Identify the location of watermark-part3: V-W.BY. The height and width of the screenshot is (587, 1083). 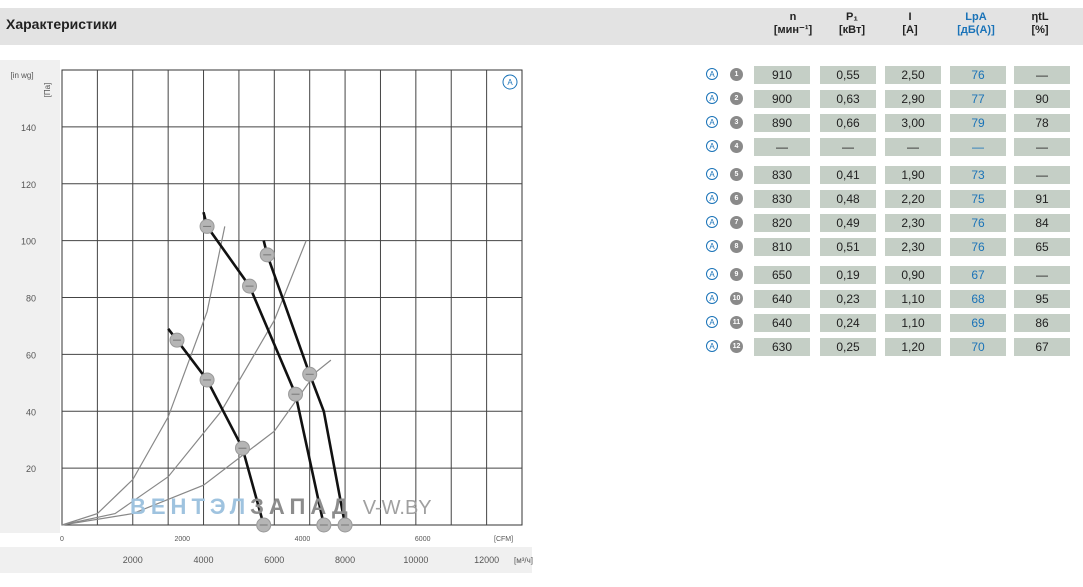
(397, 508).